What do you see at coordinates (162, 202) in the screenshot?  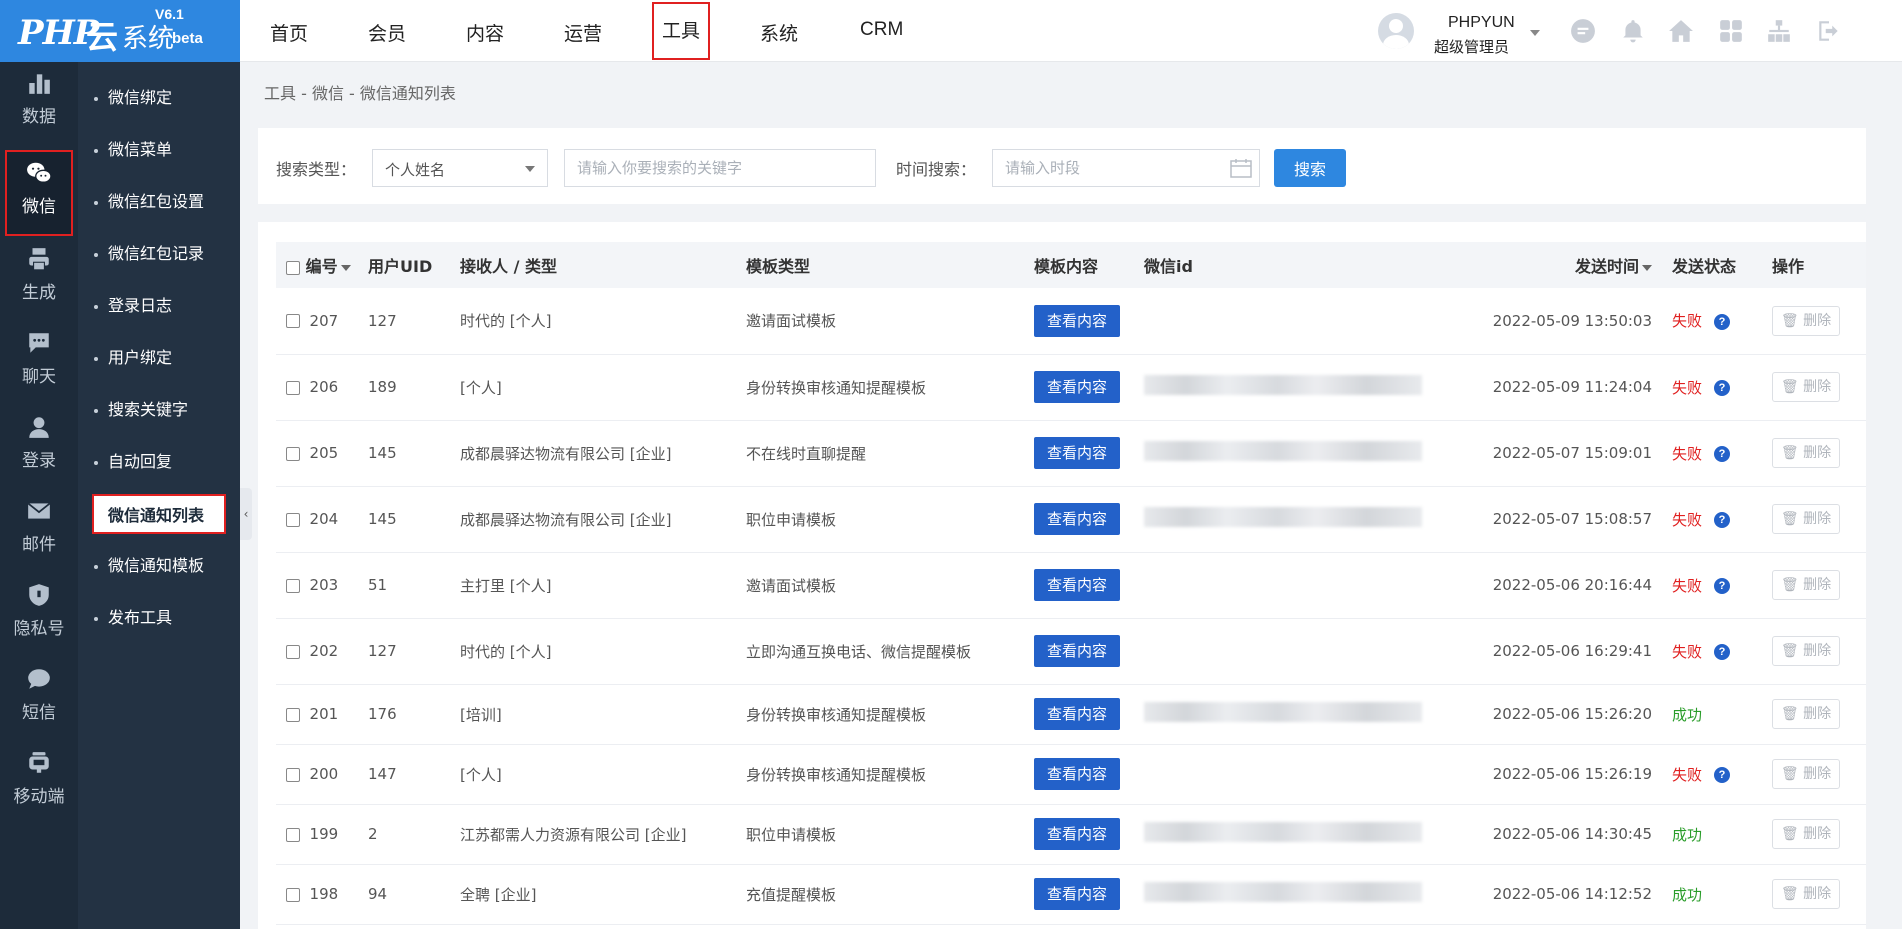 I see `submenu-item-redpacket-settings: 微信红包设置` at bounding box center [162, 202].